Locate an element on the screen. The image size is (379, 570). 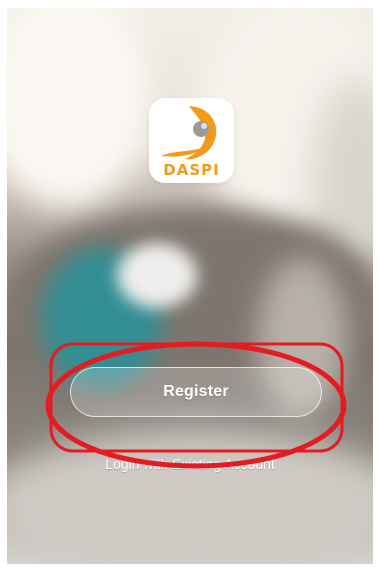
daspi-logo-icon: DASPI is located at coordinates (190, 142).